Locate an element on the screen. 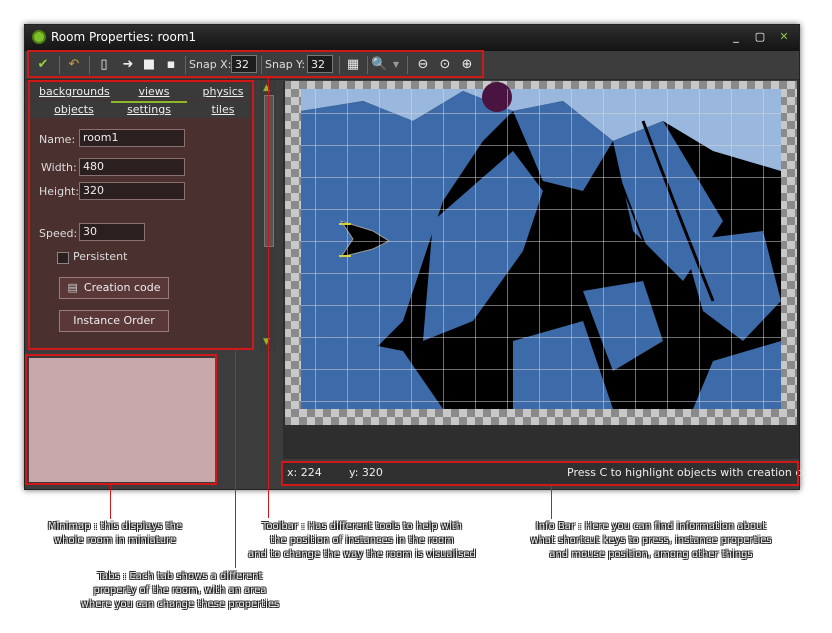 Image resolution: width=832 pixels, height=633 pixels. minimap-highlight is located at coordinates (121, 419).